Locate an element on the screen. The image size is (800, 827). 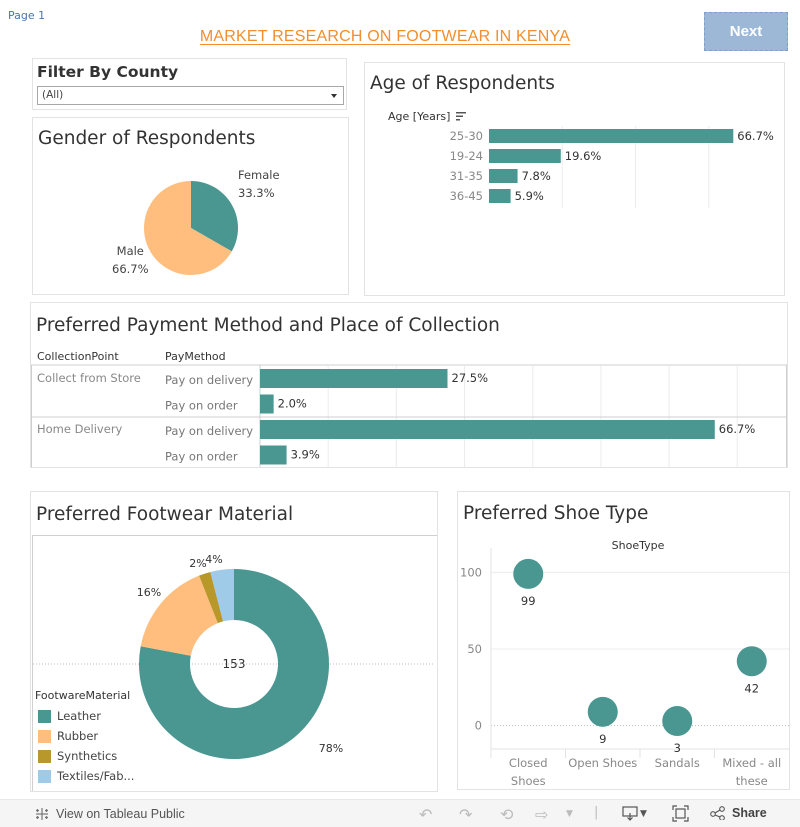
gender-male-value: 66.7% is located at coordinates (130, 269).